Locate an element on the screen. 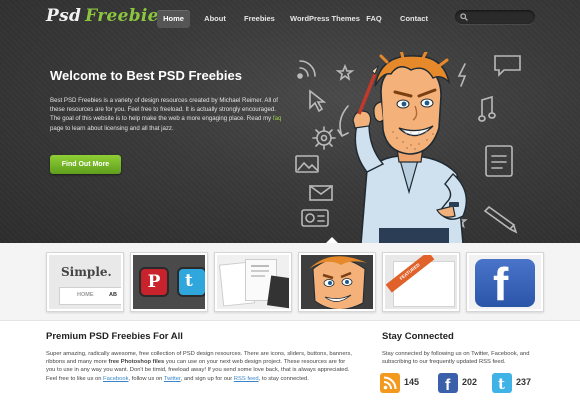 The width and height of the screenshot is (580, 400). facebook-icon: f is located at coordinates (505, 283).